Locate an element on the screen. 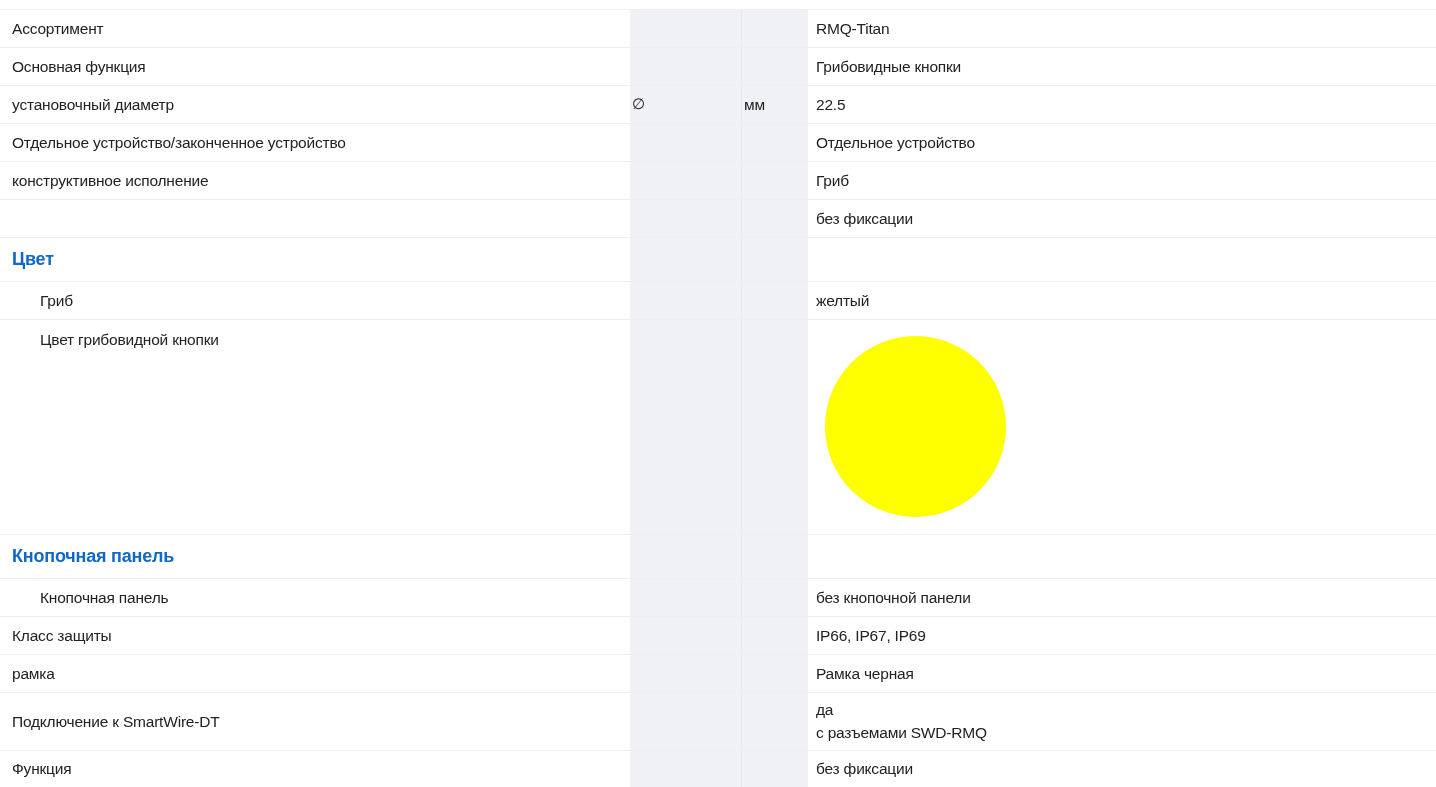  property-value: 22.5 is located at coordinates (831, 104).